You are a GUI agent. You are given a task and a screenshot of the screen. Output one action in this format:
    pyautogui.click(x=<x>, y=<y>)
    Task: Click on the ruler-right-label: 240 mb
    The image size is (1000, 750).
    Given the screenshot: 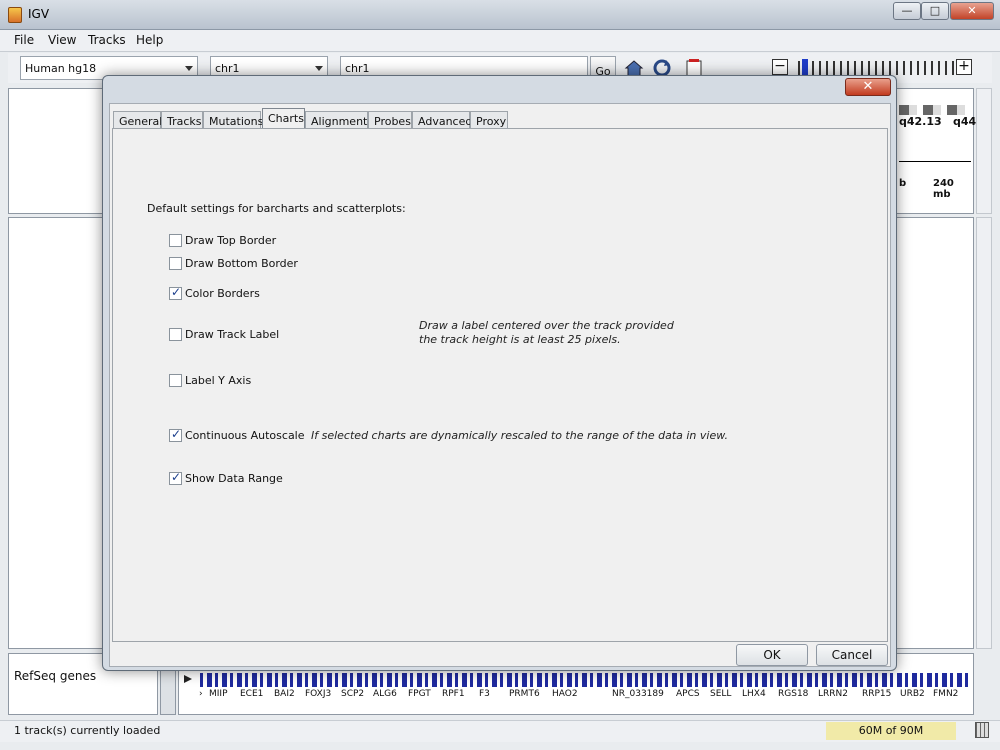 What is the action you would take?
    pyautogui.click(x=943, y=189)
    